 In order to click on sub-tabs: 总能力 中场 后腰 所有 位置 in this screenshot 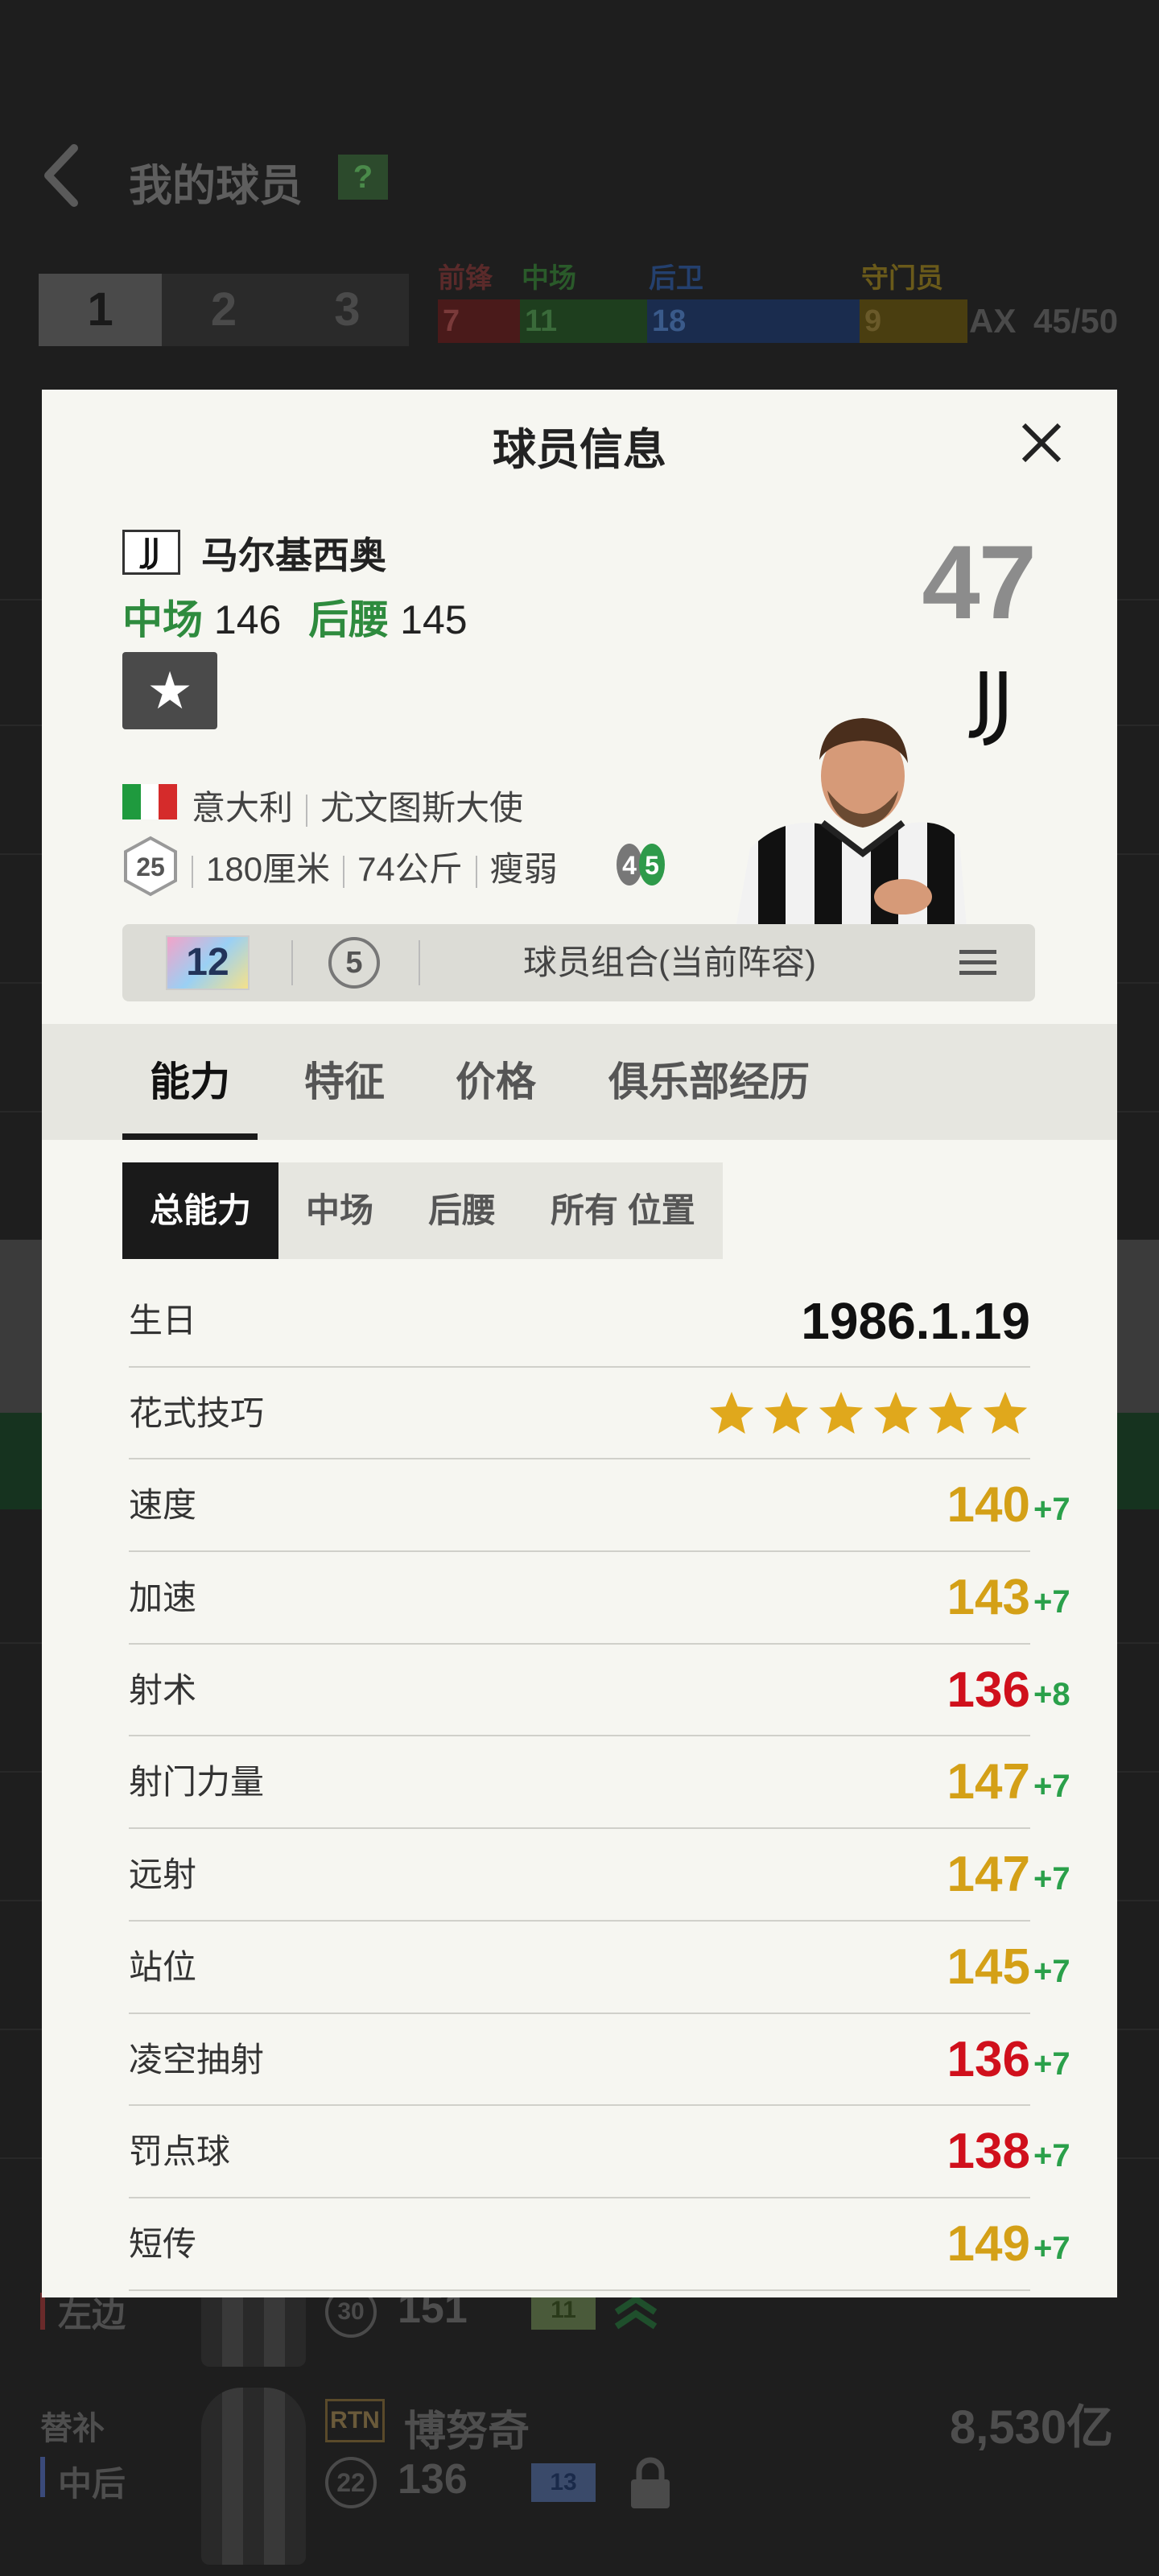, I will do `click(422, 1210)`.